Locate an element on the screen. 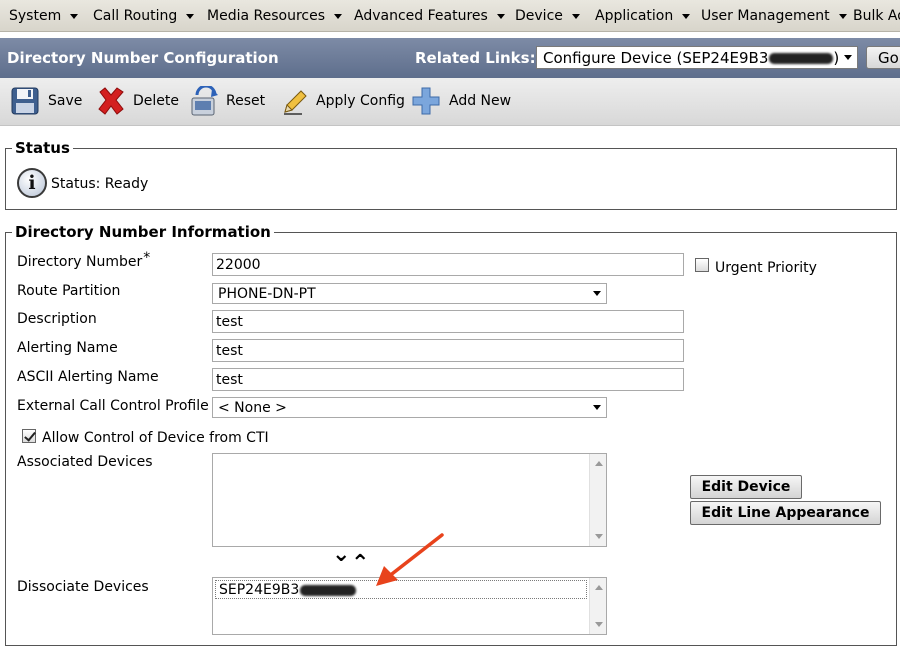  edit-device-button: Edit Device is located at coordinates (746, 487).